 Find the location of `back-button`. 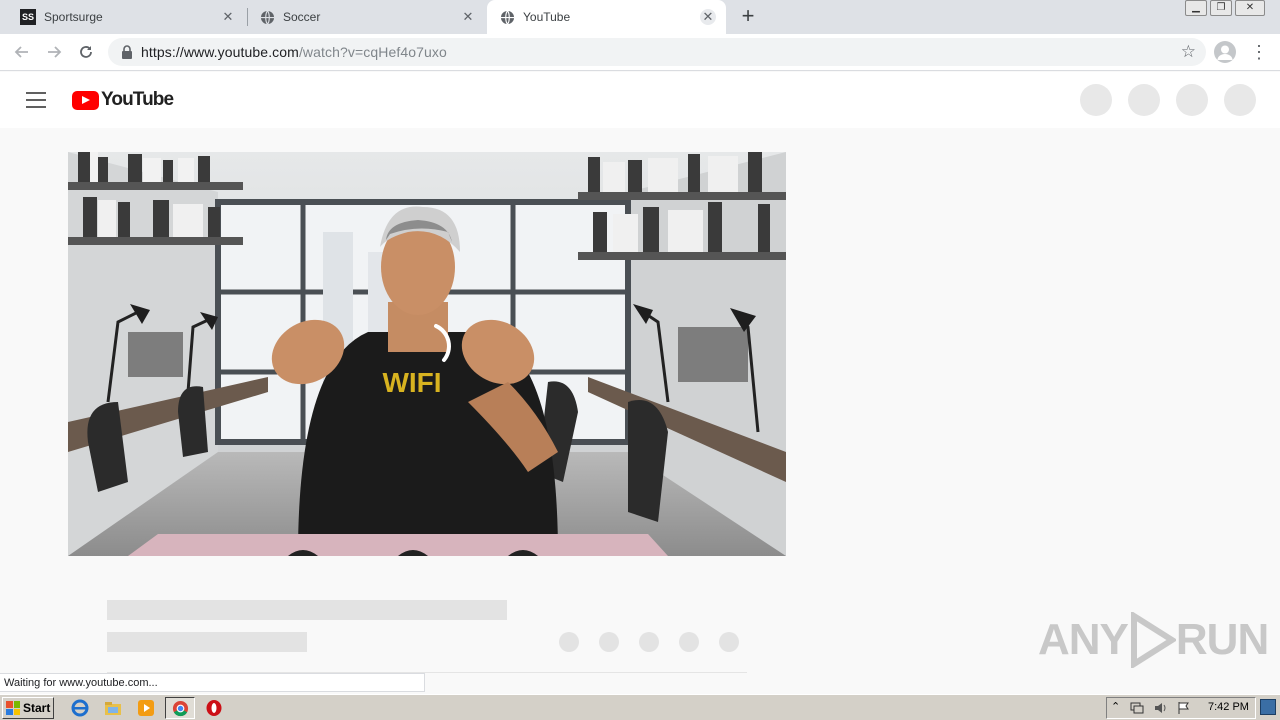

back-button is located at coordinates (22, 52).